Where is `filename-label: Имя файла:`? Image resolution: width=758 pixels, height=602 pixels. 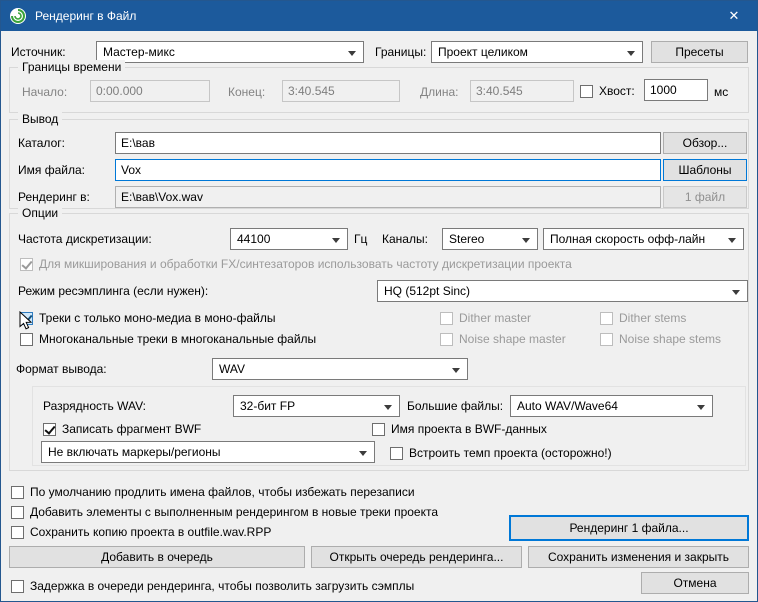
filename-label: Имя файла: is located at coordinates (51, 170).